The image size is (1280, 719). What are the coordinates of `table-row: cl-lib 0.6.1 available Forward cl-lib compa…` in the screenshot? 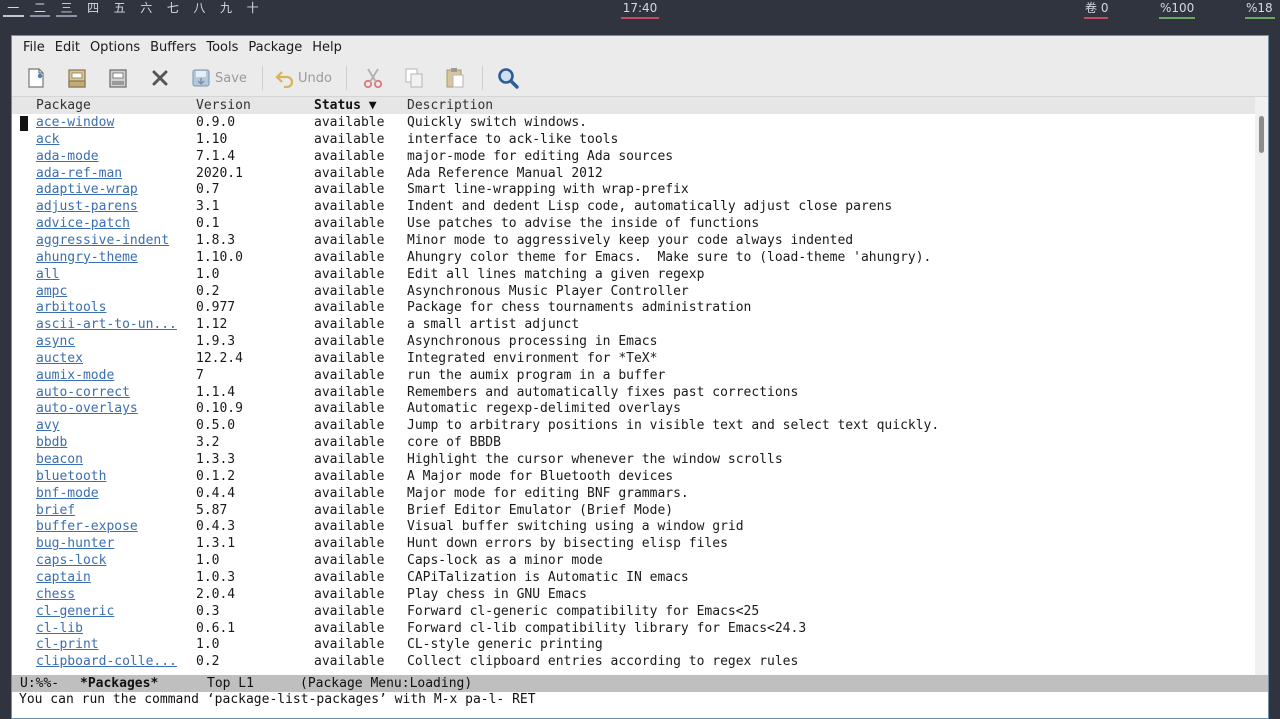 It's located at (633, 628).